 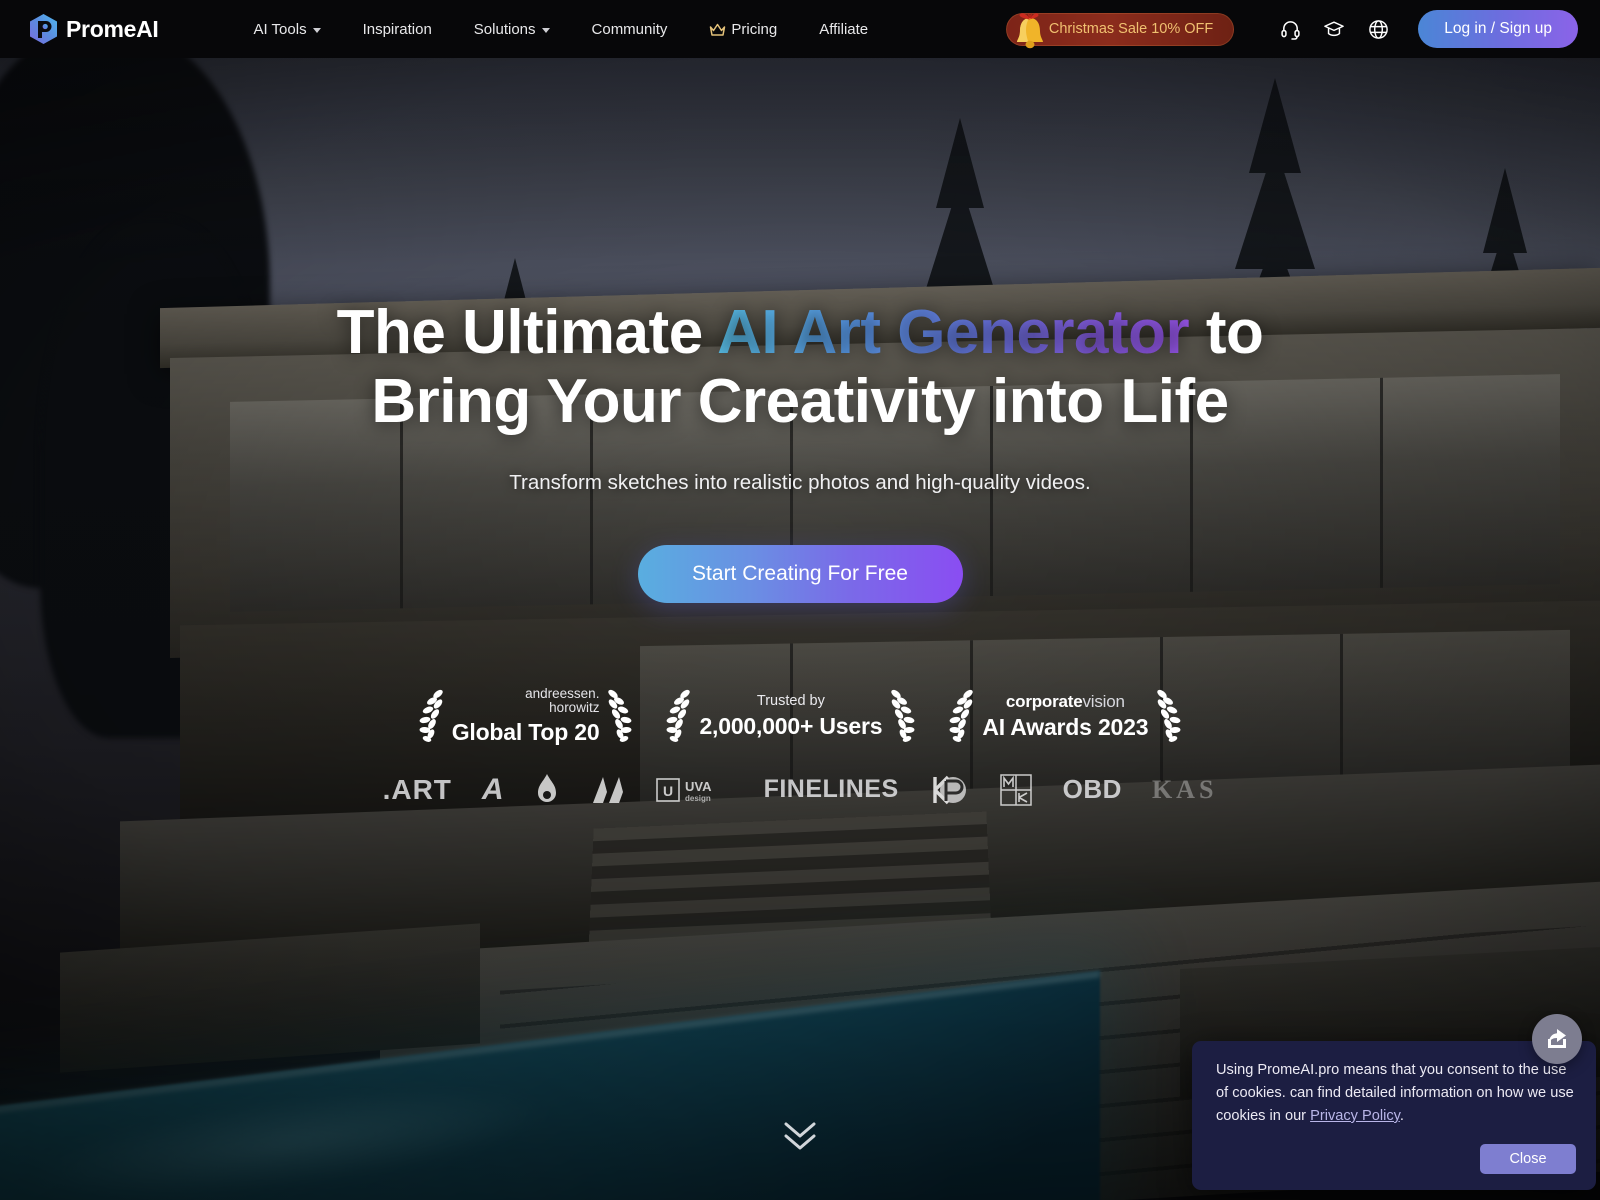 I want to click on nav-item-pricing: Pricing, so click(x=743, y=29).